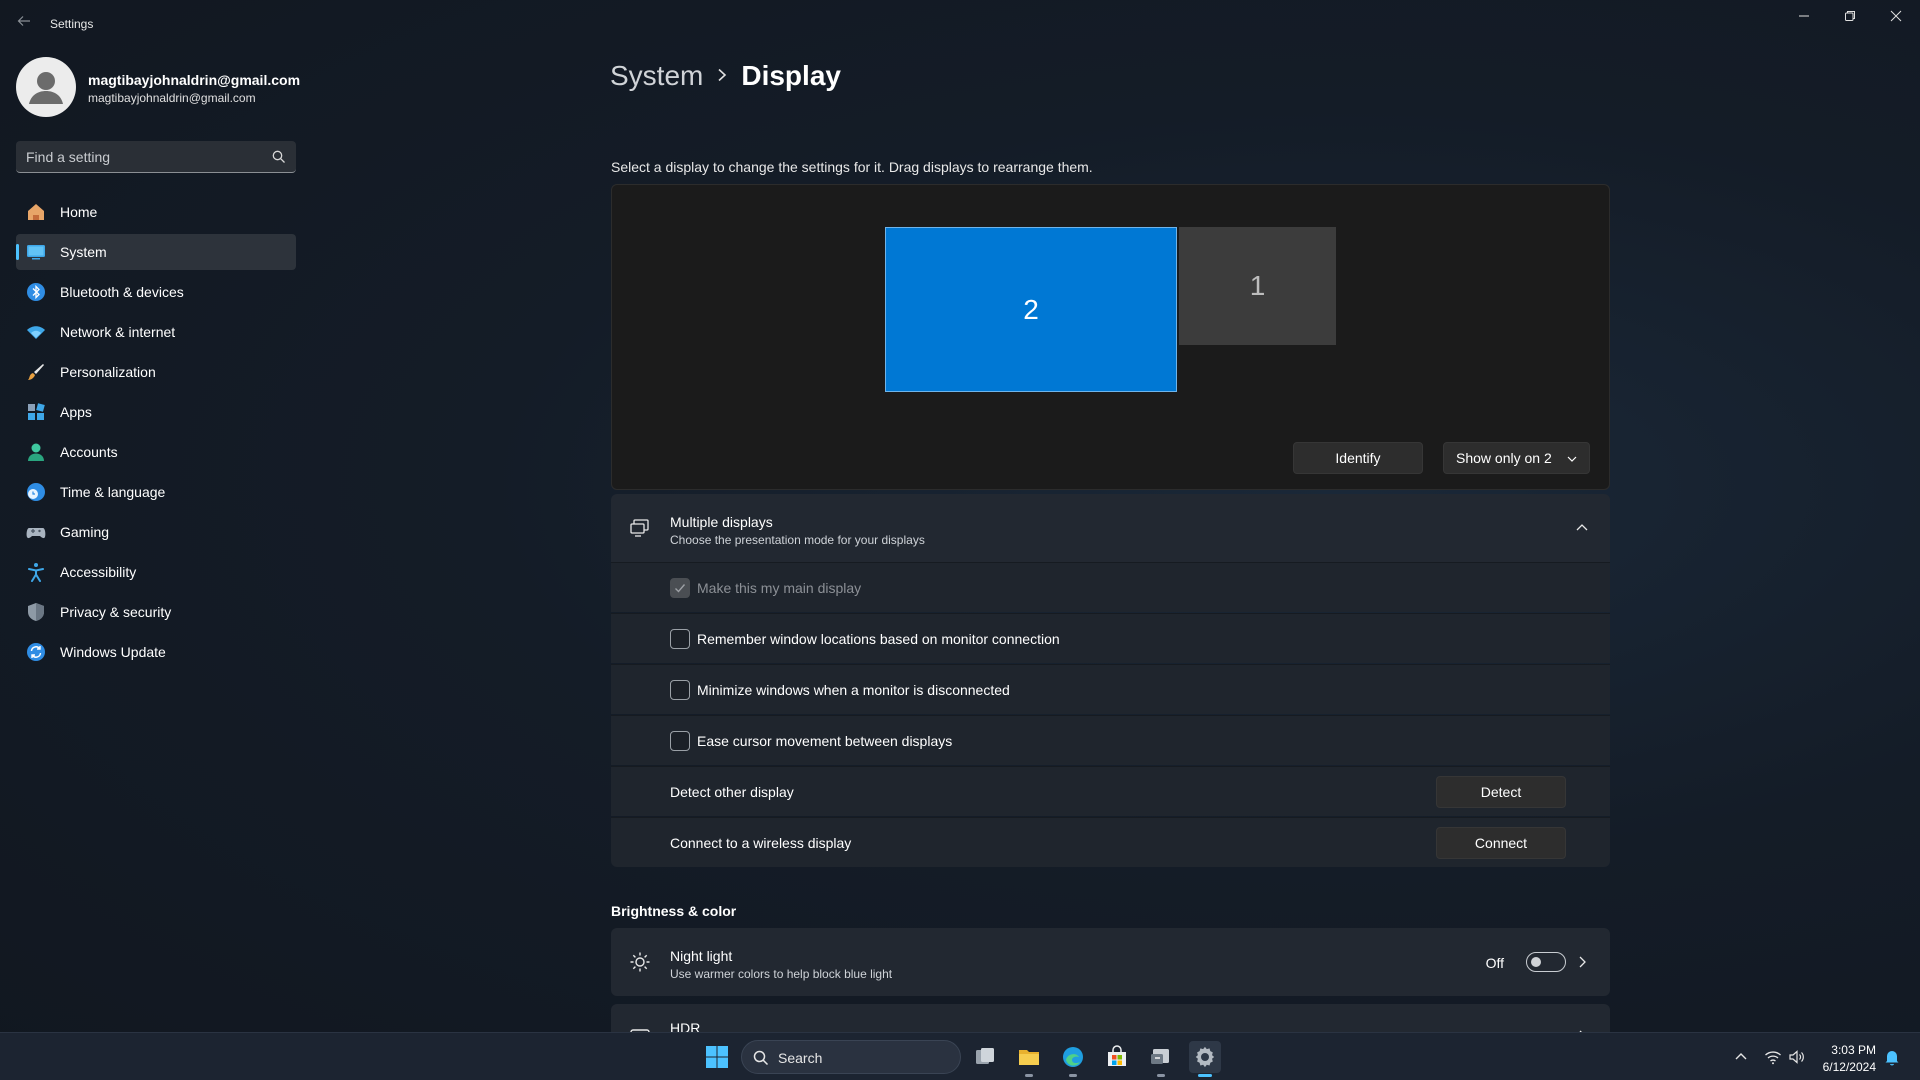 This screenshot has width=1920, height=1080. I want to click on edge-icon, so click(1073, 1057).